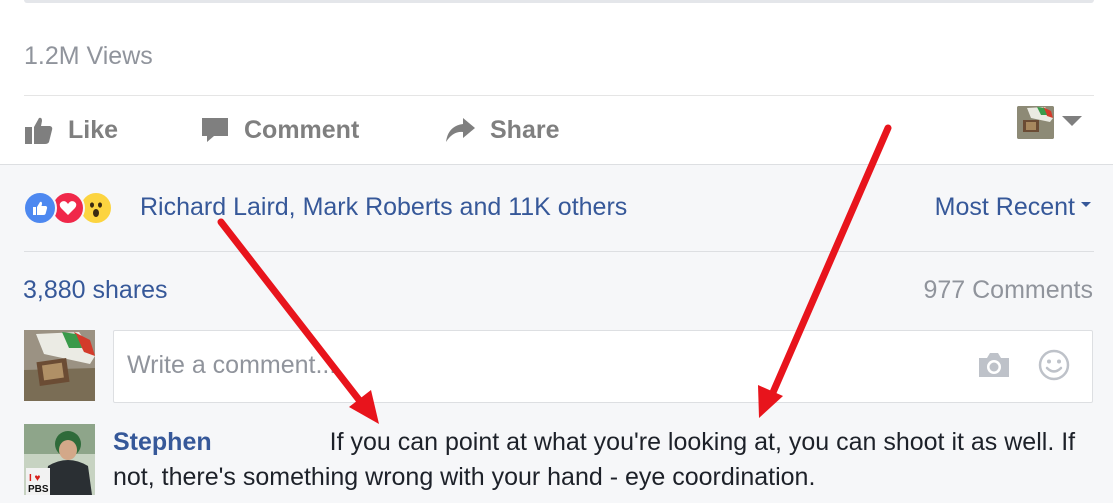  I want to click on badge-text: I ♥, so click(35, 478).